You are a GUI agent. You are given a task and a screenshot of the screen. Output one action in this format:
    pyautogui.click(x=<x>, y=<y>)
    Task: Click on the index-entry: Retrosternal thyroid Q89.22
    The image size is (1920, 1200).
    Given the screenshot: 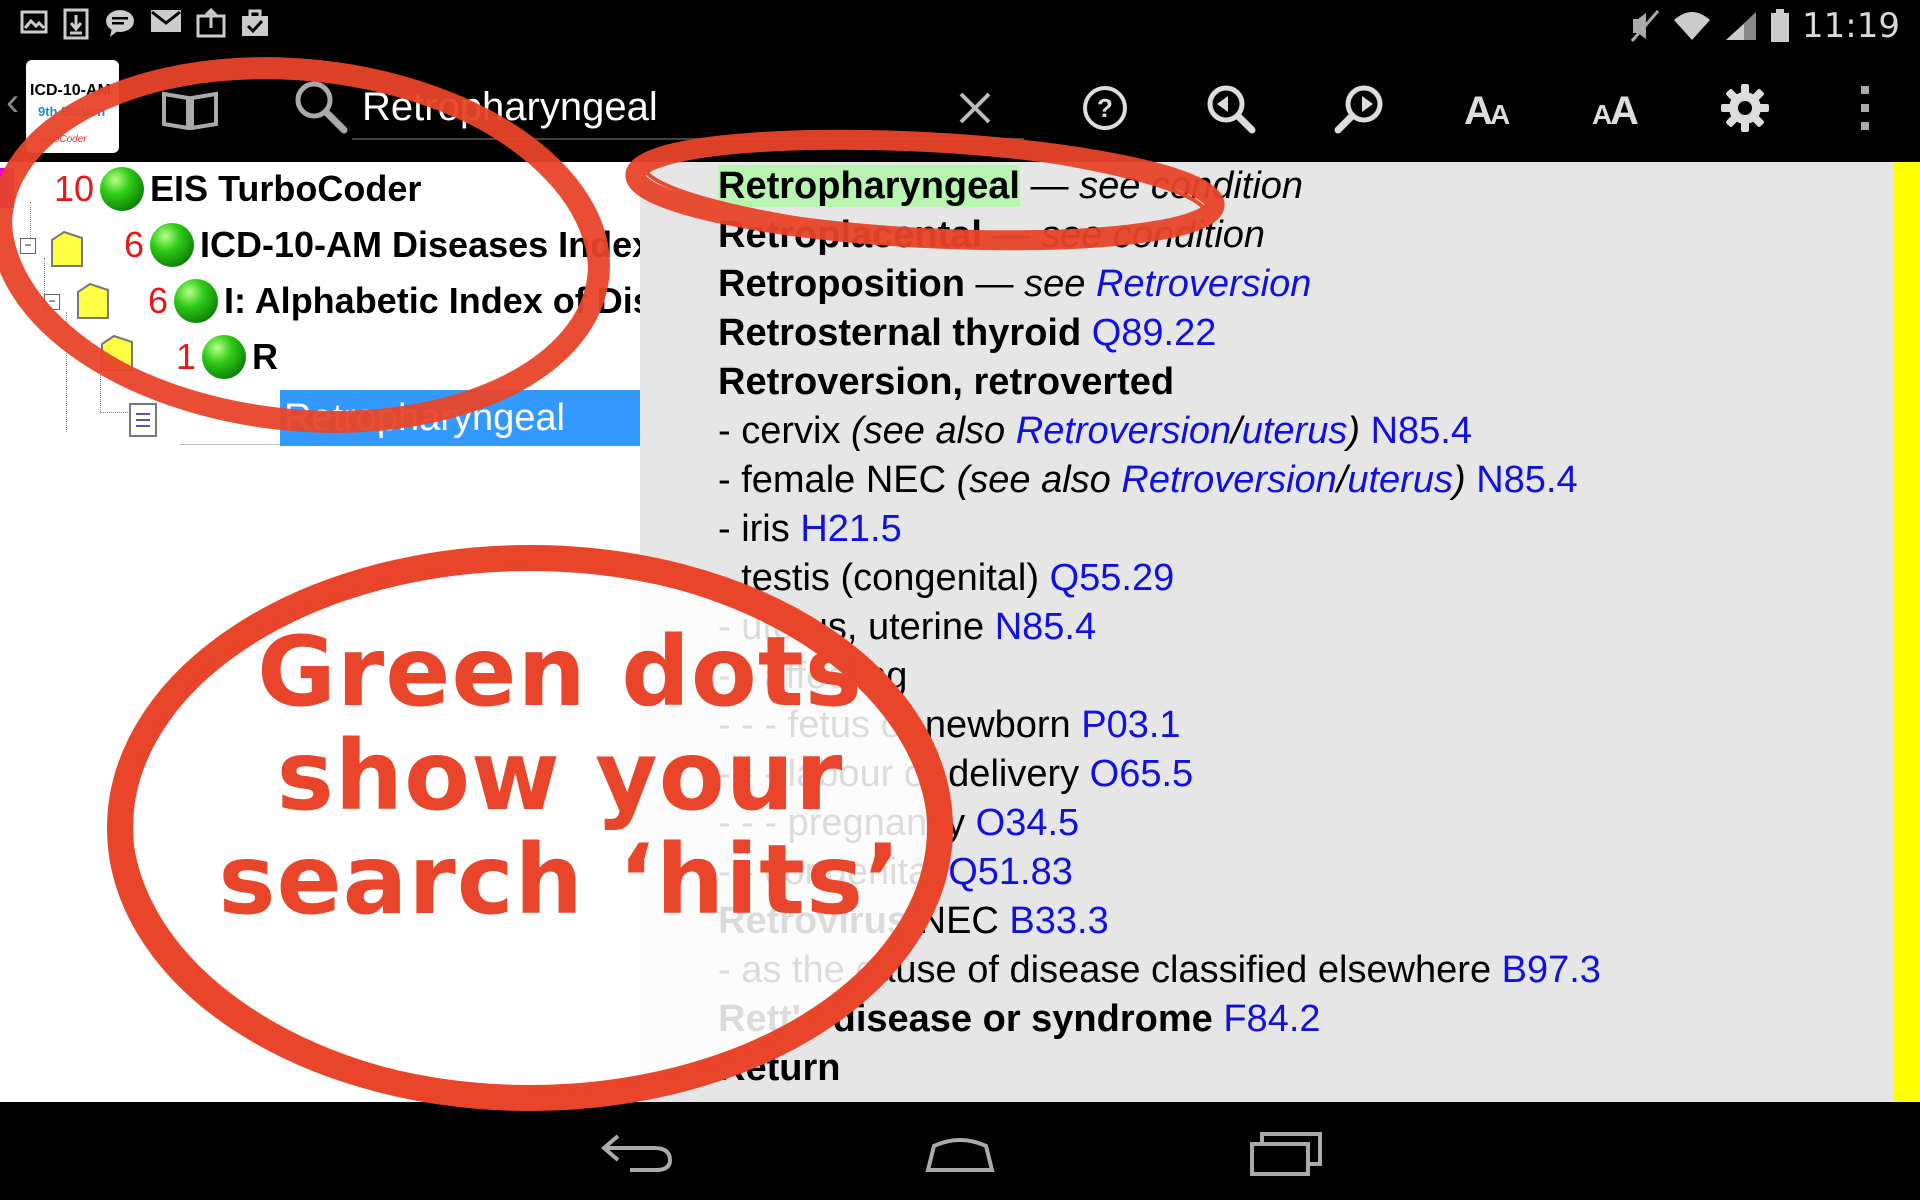 What is the action you would take?
    pyautogui.click(x=1159, y=333)
    